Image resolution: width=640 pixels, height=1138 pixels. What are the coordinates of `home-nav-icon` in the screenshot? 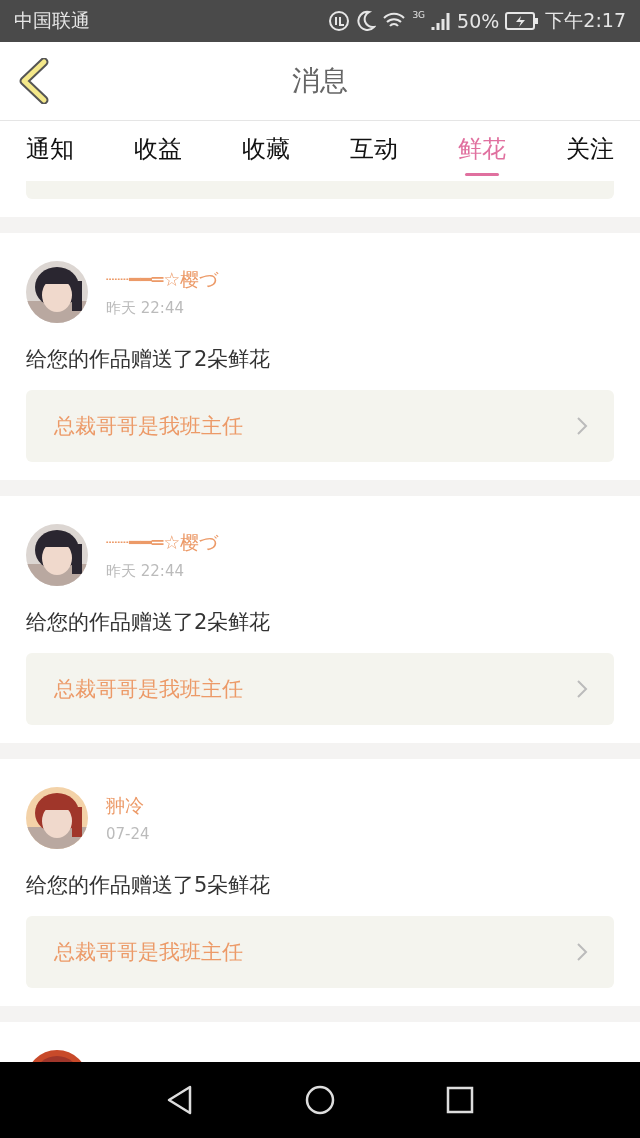 It's located at (320, 1100).